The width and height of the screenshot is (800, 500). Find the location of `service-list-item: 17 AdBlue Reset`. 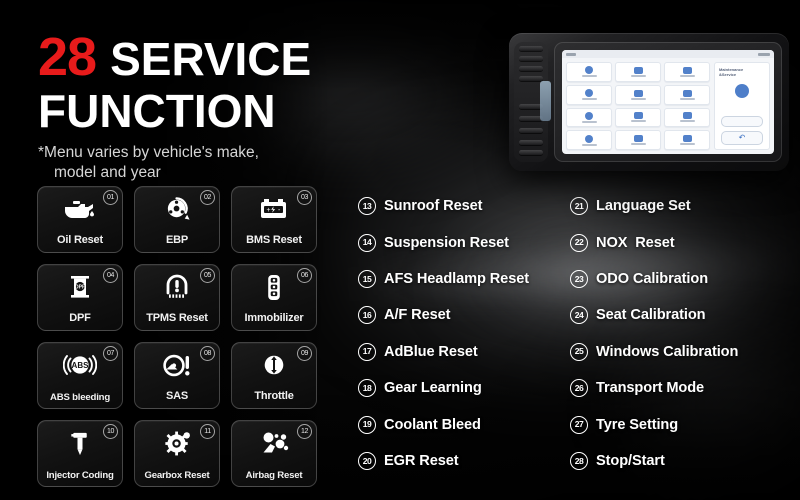

service-list-item: 17 AdBlue Reset is located at coordinates (443, 352).